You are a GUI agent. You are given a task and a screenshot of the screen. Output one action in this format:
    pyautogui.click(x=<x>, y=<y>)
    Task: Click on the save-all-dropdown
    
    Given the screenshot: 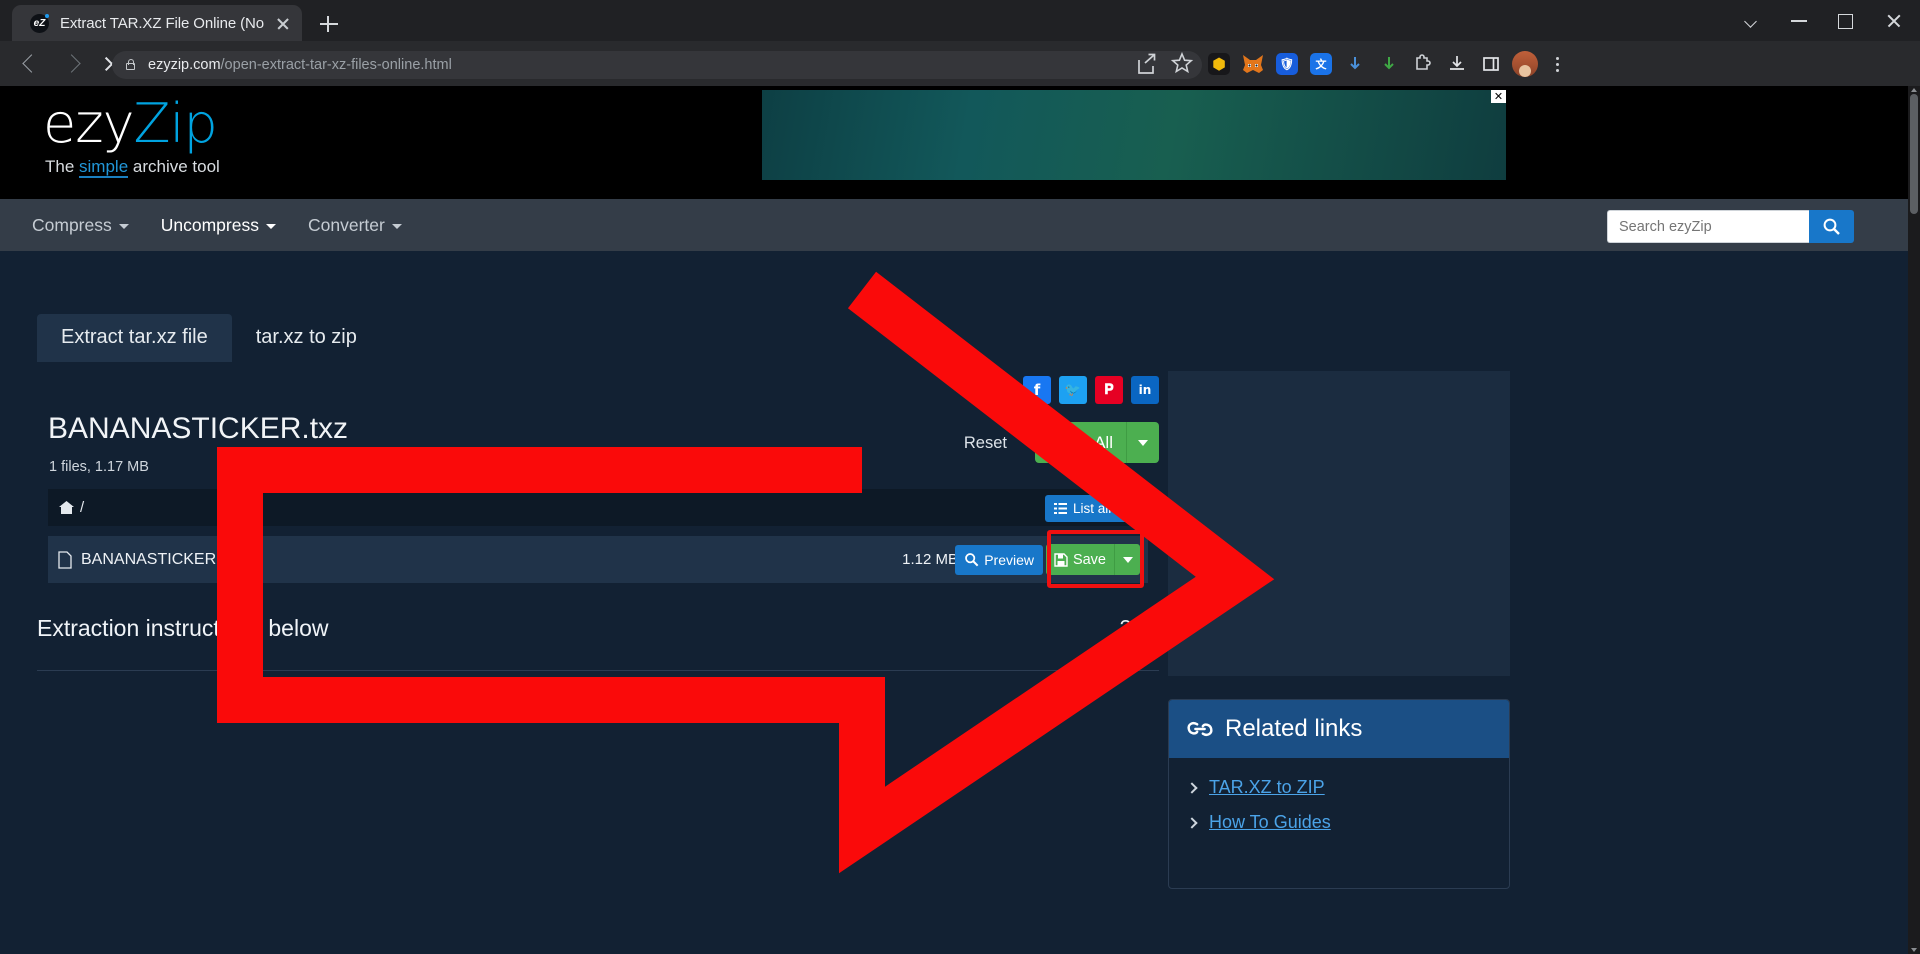 What is the action you would take?
    pyautogui.click(x=1142, y=442)
    